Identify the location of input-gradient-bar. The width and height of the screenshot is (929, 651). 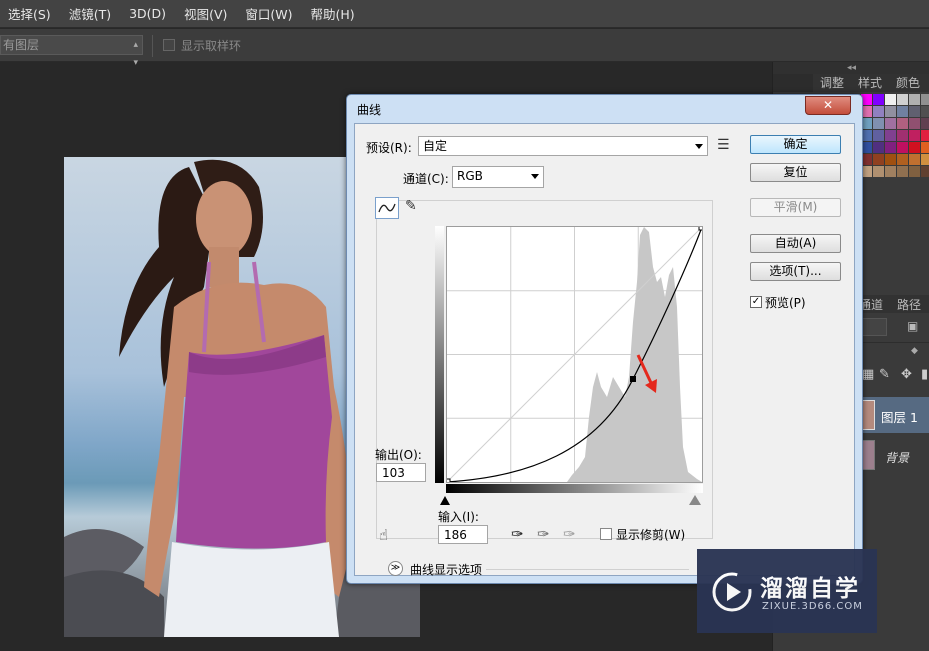
(574, 488).